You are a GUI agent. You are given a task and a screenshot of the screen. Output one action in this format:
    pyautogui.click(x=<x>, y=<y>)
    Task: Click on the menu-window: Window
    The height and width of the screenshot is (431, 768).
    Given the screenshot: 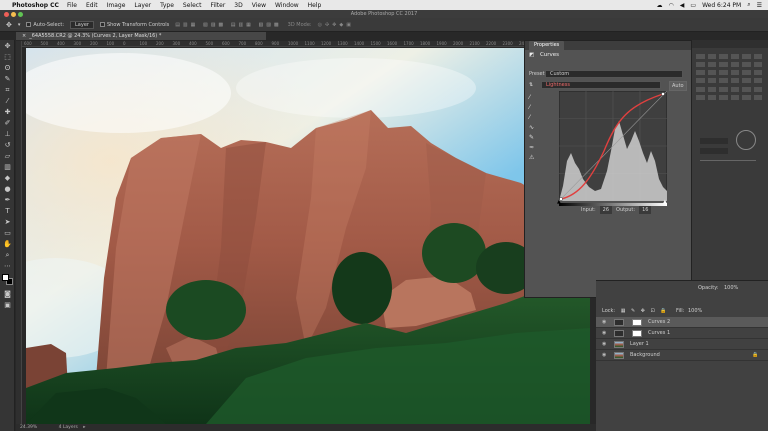 What is the action you would take?
    pyautogui.click(x=287, y=5)
    